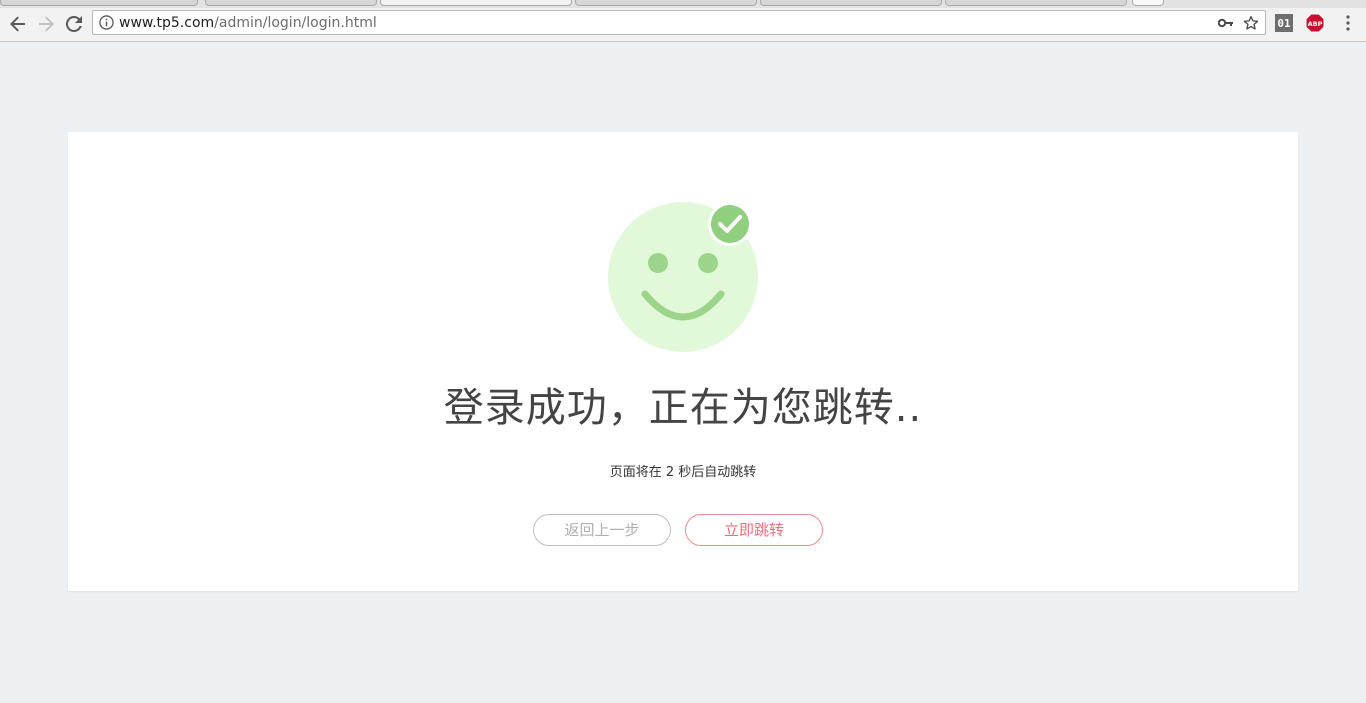 The image size is (1366, 703). I want to click on back-step-button: 返回上一步, so click(602, 530).